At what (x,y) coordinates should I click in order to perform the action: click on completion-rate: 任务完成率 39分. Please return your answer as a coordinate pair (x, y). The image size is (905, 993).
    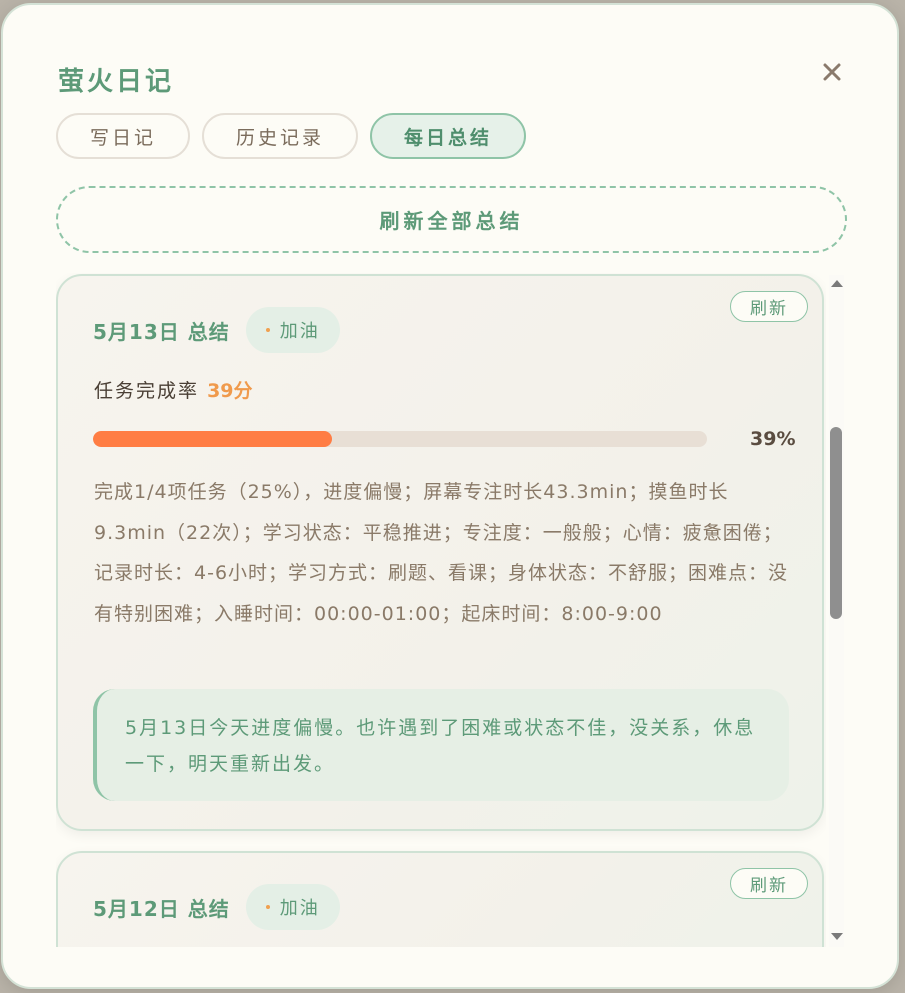
    Looking at the image, I should click on (173, 389).